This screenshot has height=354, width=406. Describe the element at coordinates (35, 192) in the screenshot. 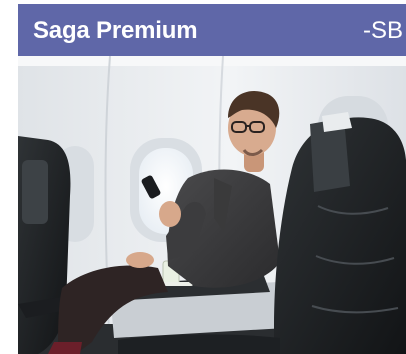

I see `seat-screen` at that location.